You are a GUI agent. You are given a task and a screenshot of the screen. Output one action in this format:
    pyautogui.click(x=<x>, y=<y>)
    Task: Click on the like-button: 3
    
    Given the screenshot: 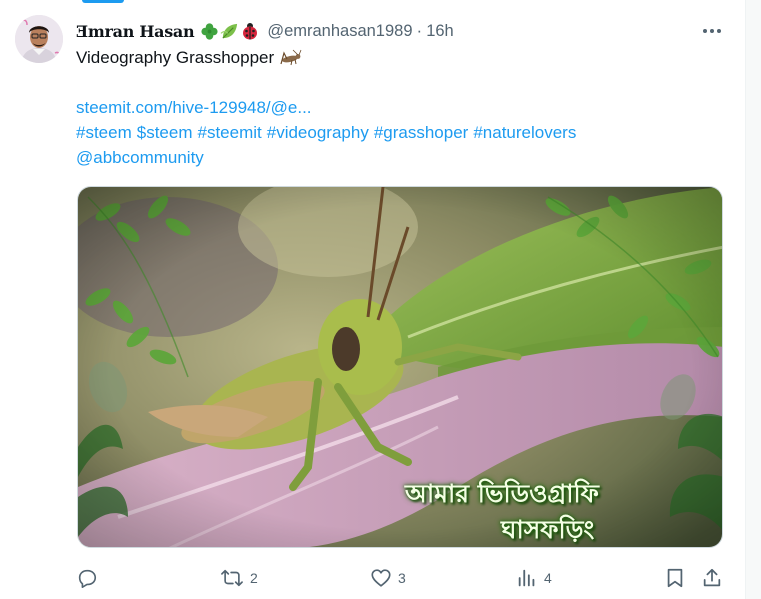 What is the action you would take?
    pyautogui.click(x=388, y=578)
    